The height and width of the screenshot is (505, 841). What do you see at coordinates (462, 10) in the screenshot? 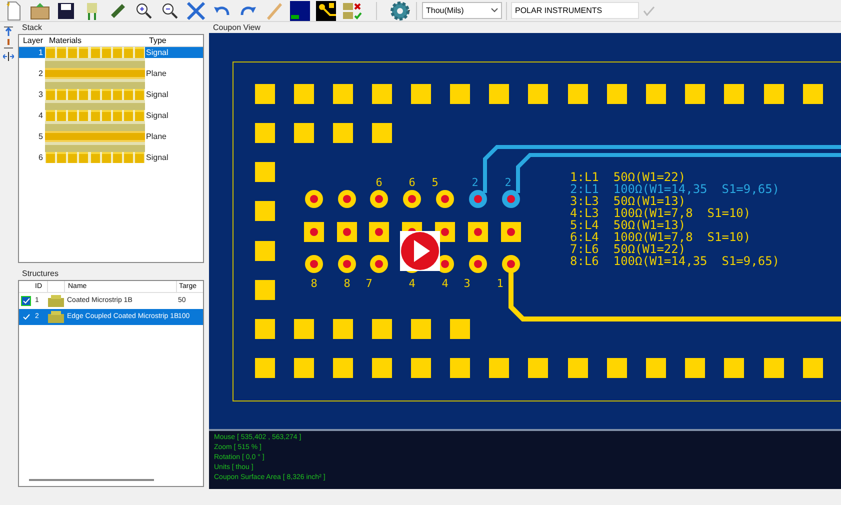
I see `units-dropdown: Thou(Mils)` at bounding box center [462, 10].